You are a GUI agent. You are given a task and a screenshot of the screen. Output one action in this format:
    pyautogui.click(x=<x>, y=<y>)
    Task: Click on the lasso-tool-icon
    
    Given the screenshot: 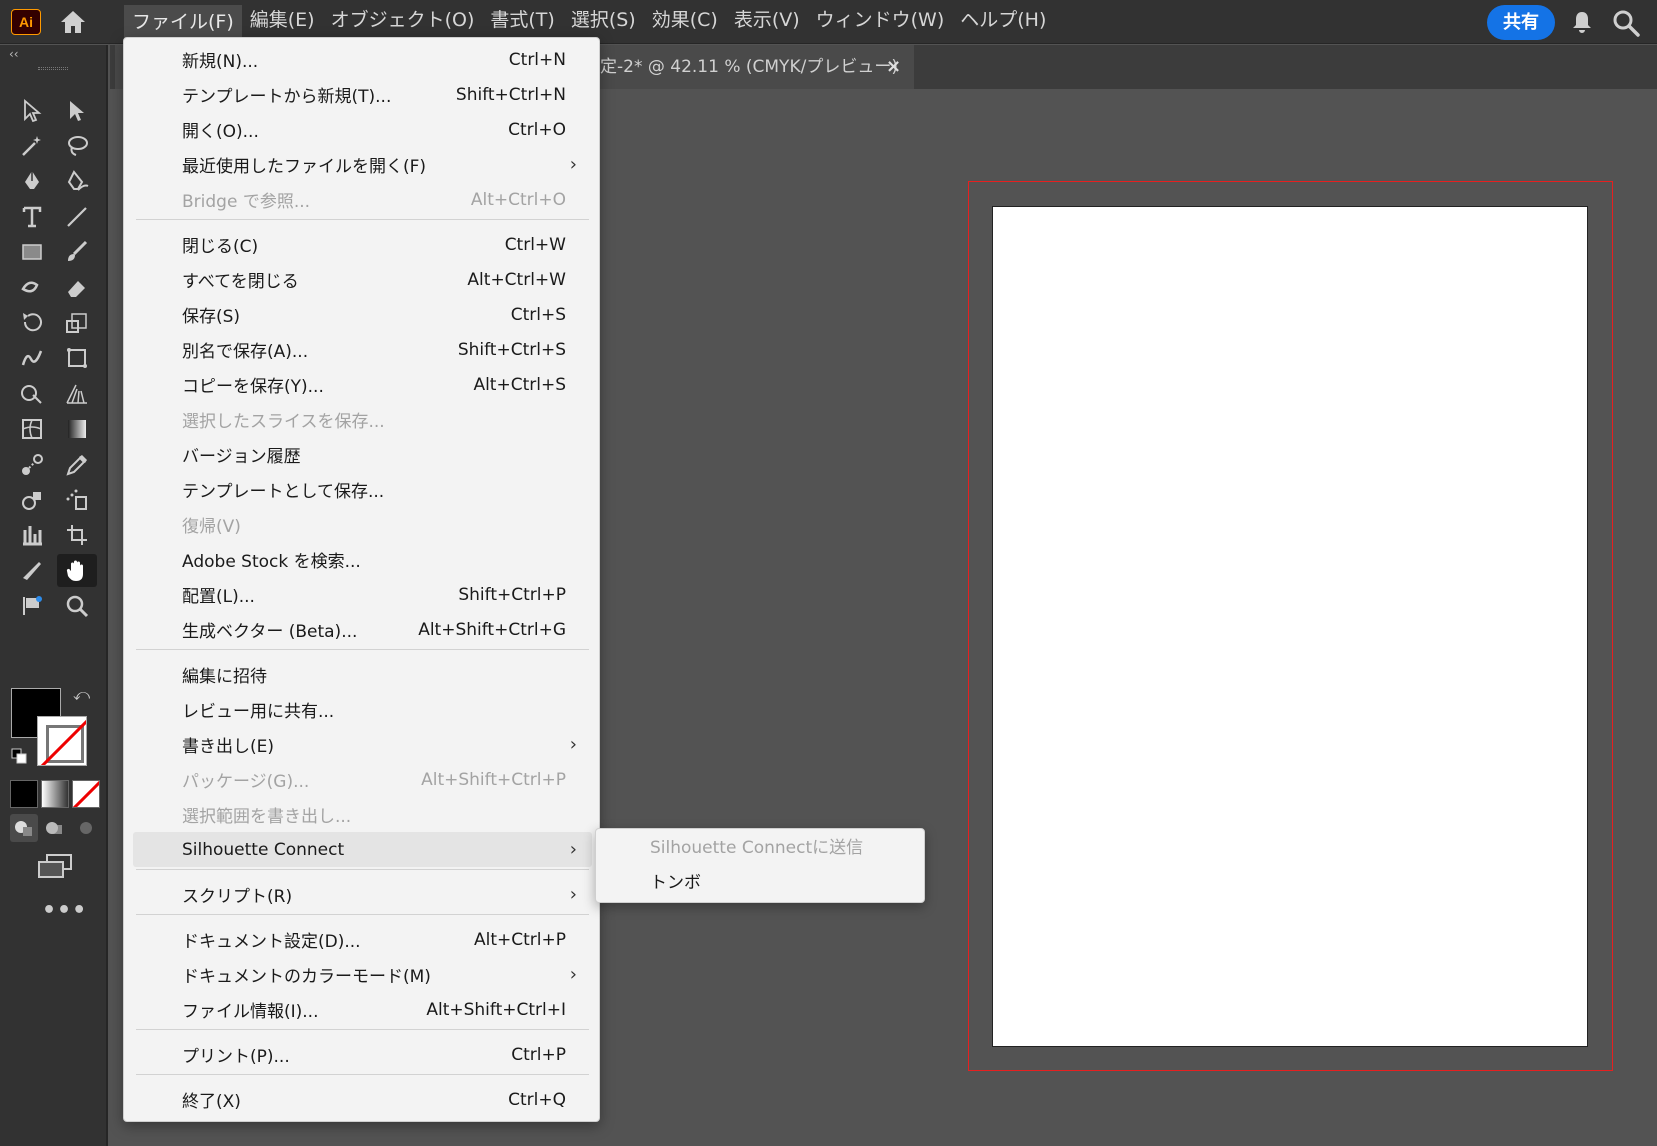 What is the action you would take?
    pyautogui.click(x=77, y=145)
    